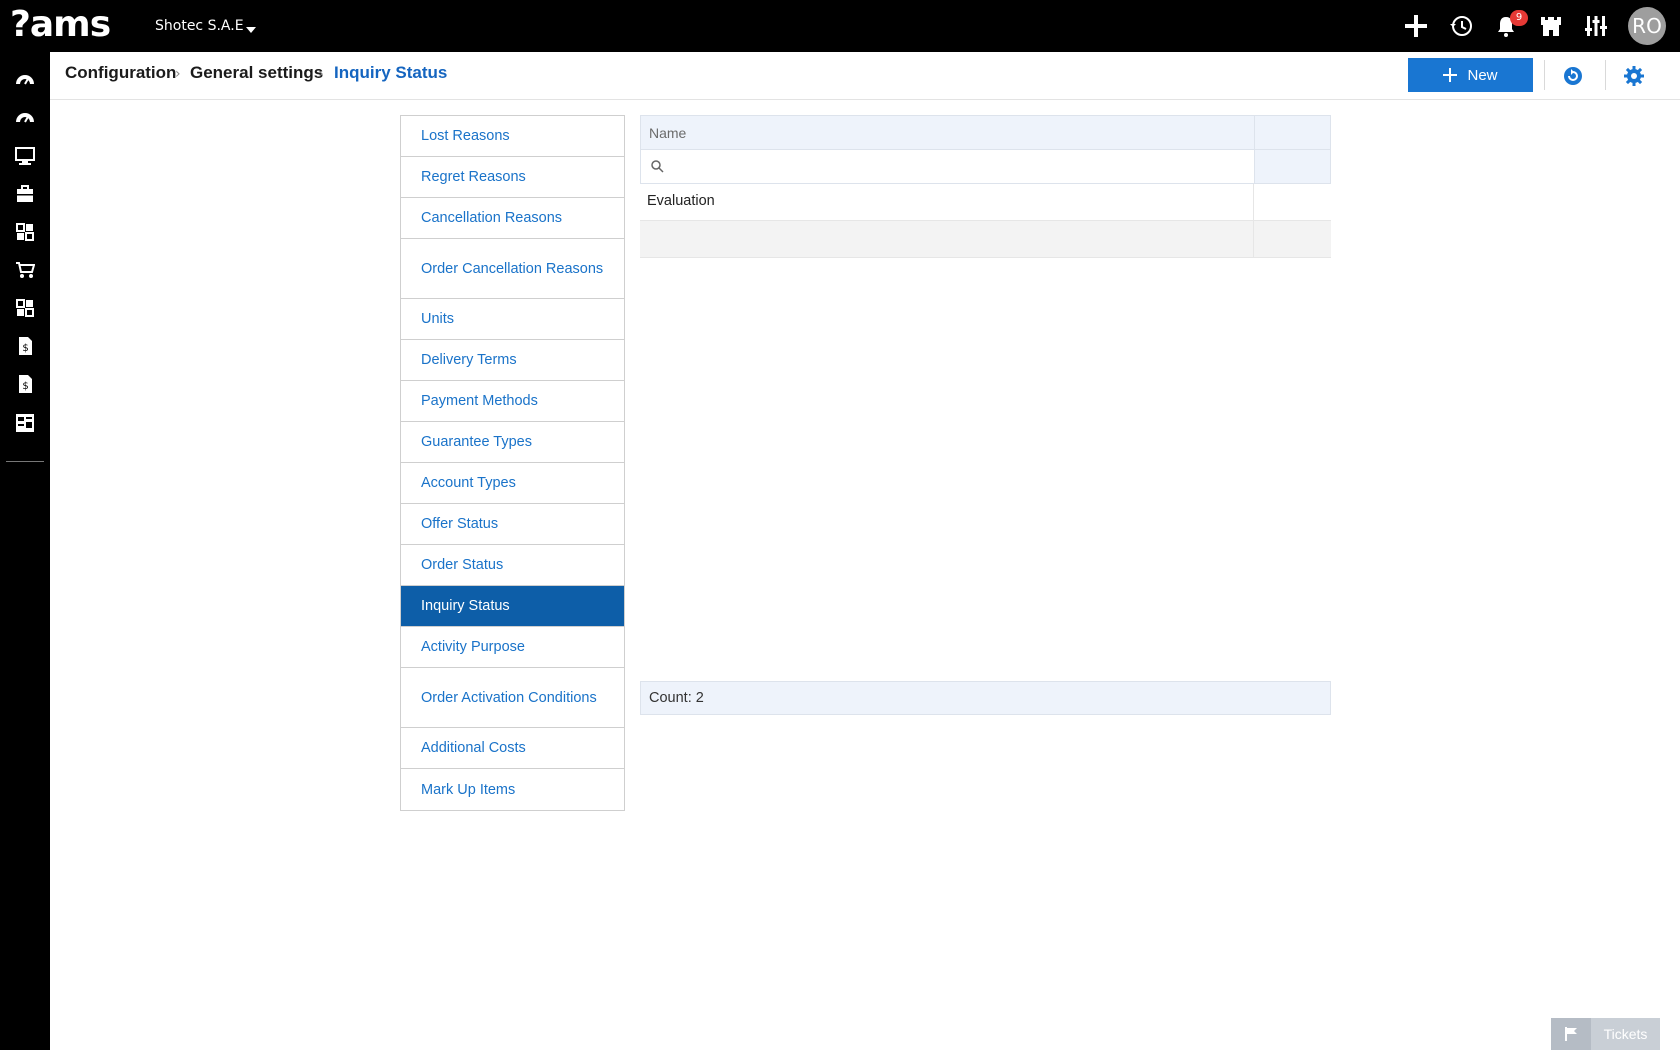  I want to click on briefcase-icon, so click(25, 194).